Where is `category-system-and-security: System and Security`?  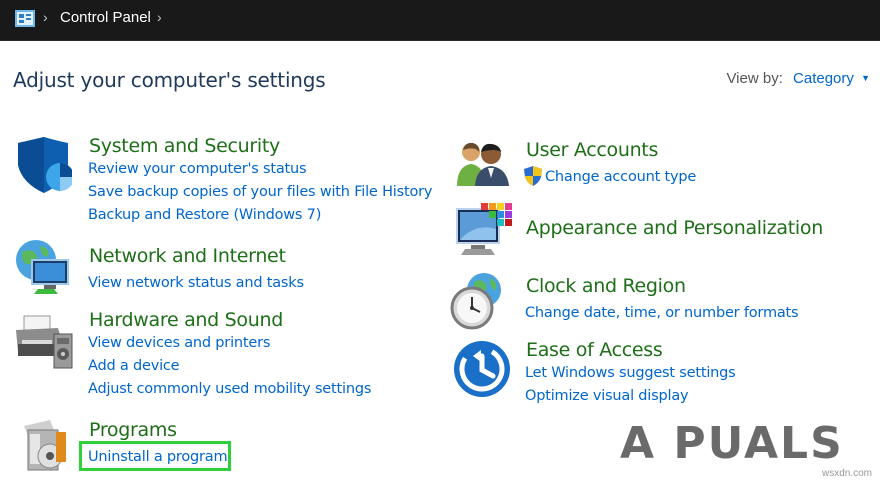
category-system-and-security: System and Security is located at coordinates (184, 146).